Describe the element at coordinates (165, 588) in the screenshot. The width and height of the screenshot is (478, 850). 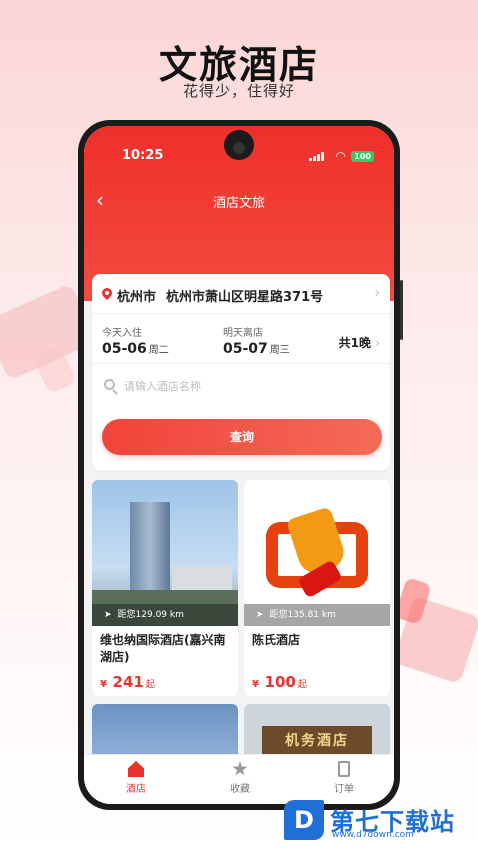
I see `hotel-card: ➤ 距您129.09 km 维也纳国际酒店(嘉兴南湖店) ¥ 241 起` at that location.